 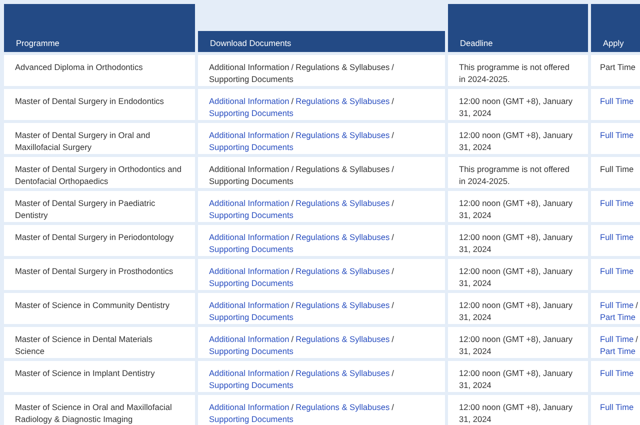 What do you see at coordinates (99, 70) in the screenshot?
I see `table-cell: Advanced Diploma in Orthodontics` at bounding box center [99, 70].